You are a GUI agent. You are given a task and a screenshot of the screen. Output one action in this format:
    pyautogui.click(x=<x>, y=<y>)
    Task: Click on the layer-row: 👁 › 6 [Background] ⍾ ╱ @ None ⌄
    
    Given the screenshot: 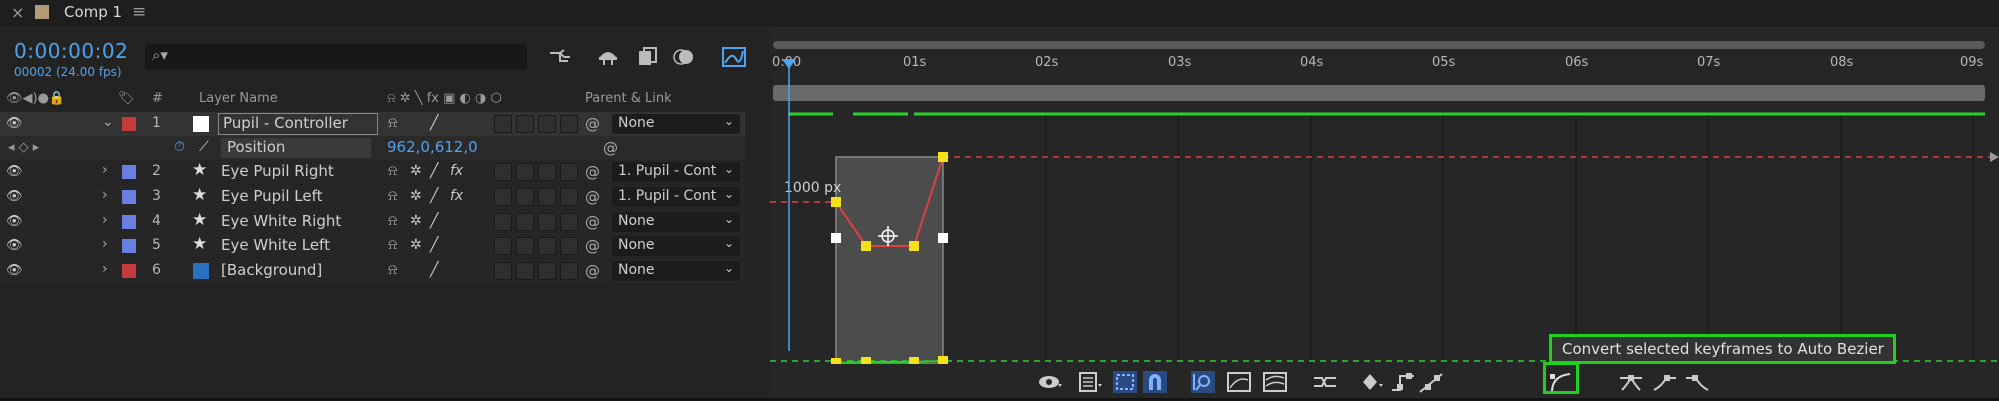 What is the action you would take?
    pyautogui.click(x=372, y=271)
    